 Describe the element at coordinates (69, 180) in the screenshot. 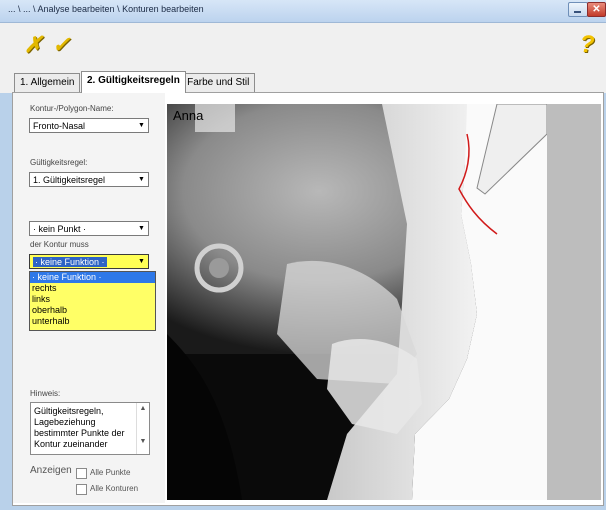

I see `regel-value: 1. Gültigkeitsregel` at that location.